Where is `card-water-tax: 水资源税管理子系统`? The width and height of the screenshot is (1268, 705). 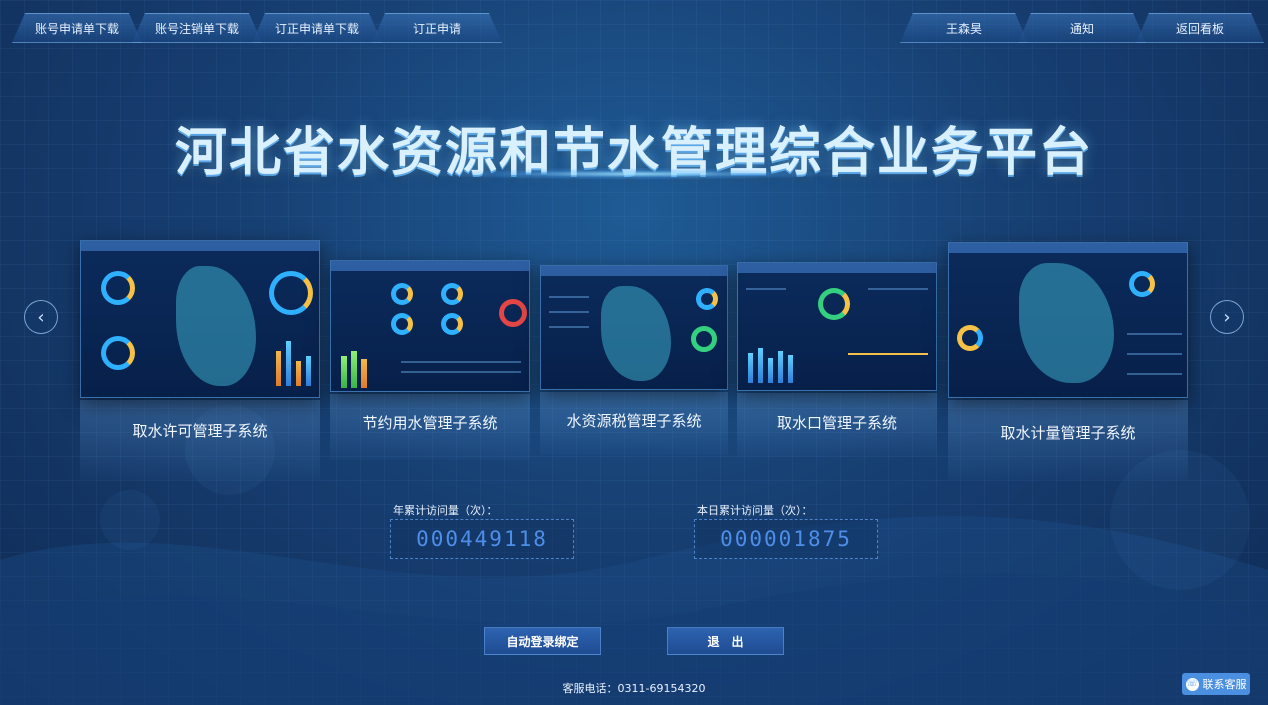 card-water-tax: 水资源税管理子系统 is located at coordinates (634, 360).